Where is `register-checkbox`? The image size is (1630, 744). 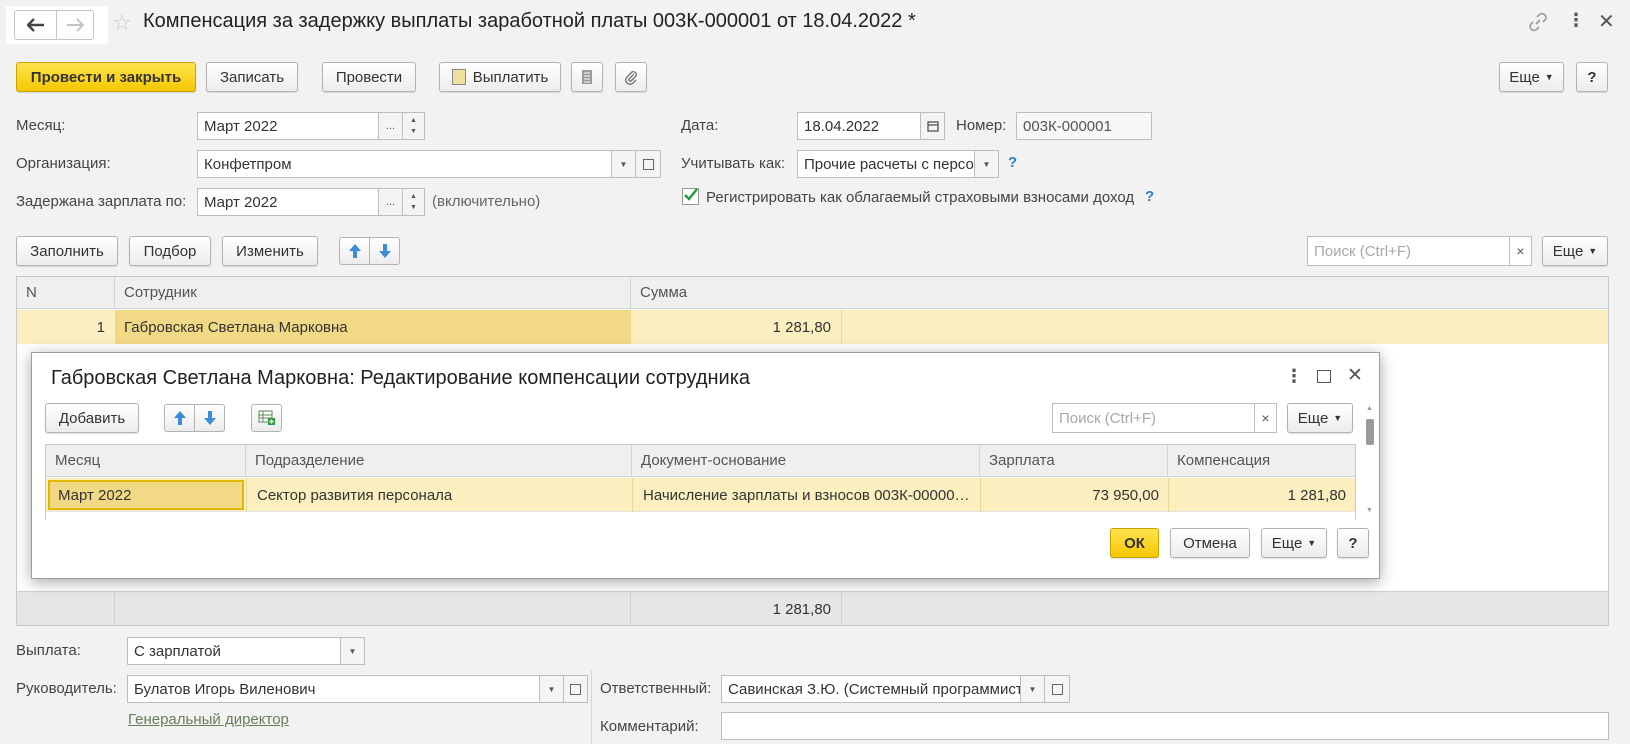 register-checkbox is located at coordinates (690, 196).